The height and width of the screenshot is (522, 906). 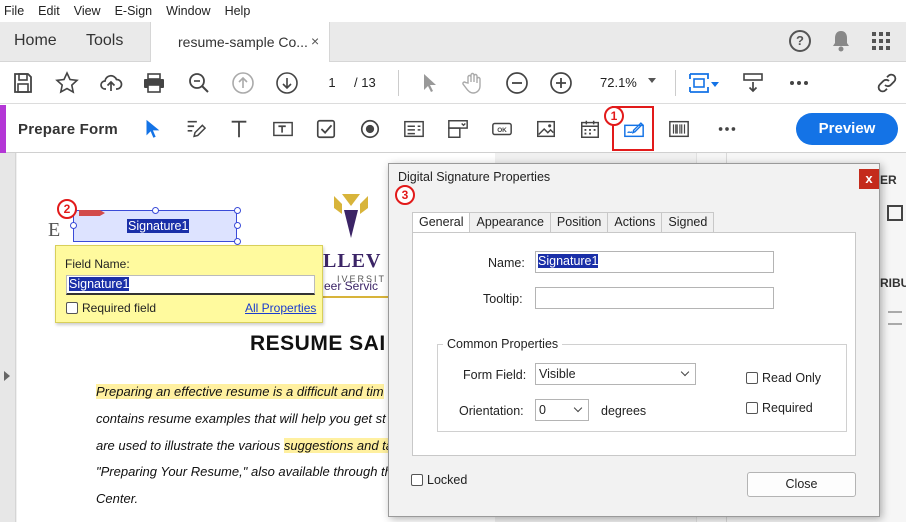 What do you see at coordinates (447, 480) in the screenshot?
I see `locked-label: Locked` at bounding box center [447, 480].